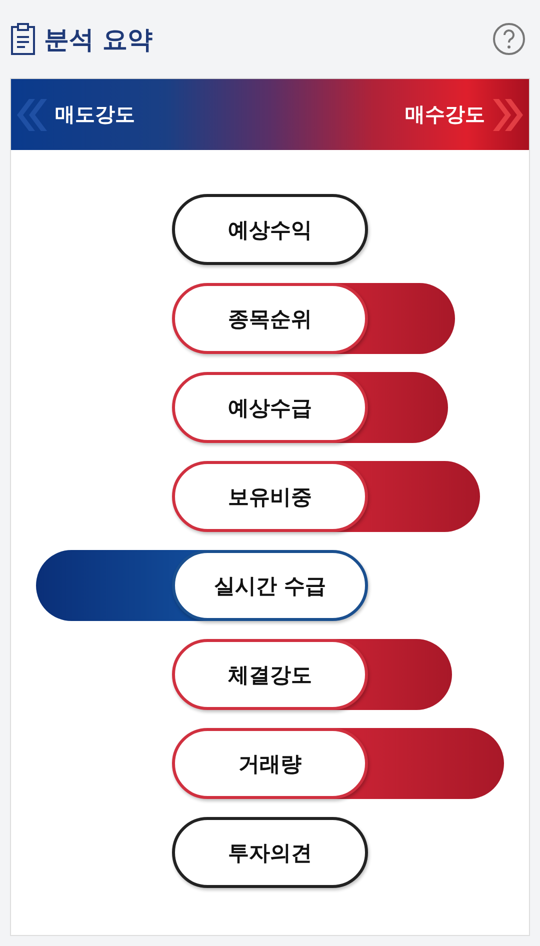  What do you see at coordinates (270, 674) in the screenshot?
I see `indicator-button: 체결강도` at bounding box center [270, 674].